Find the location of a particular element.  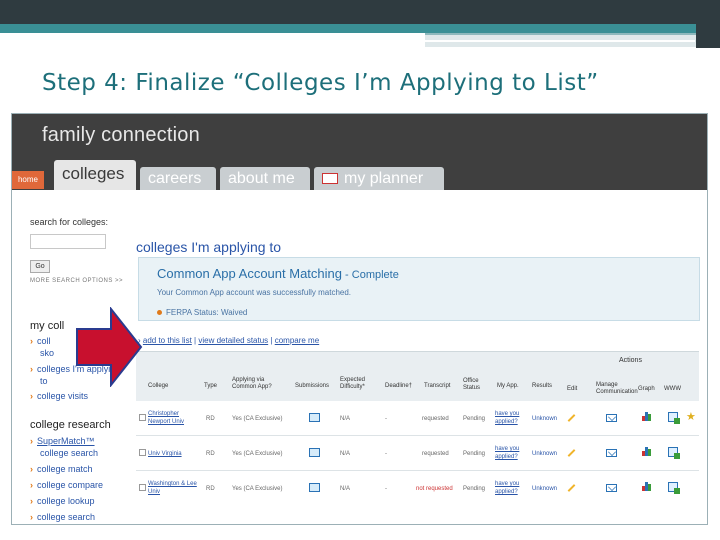

detailed-status-link: view detailed status is located at coordinates (233, 340).